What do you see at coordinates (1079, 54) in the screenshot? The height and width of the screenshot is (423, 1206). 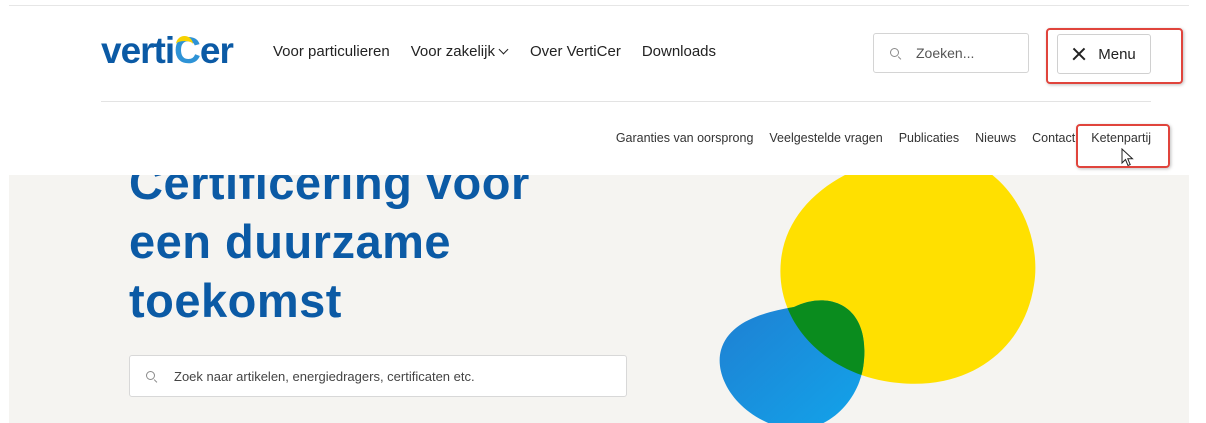 I see `close-icon` at bounding box center [1079, 54].